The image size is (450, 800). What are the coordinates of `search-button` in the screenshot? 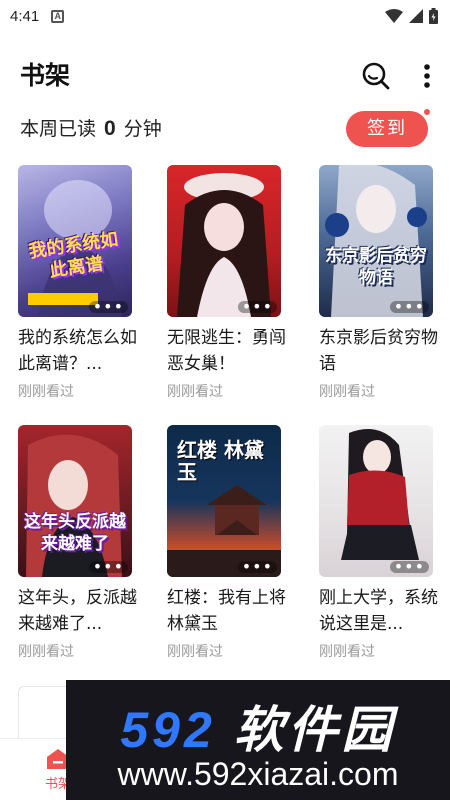 It's located at (376, 76).